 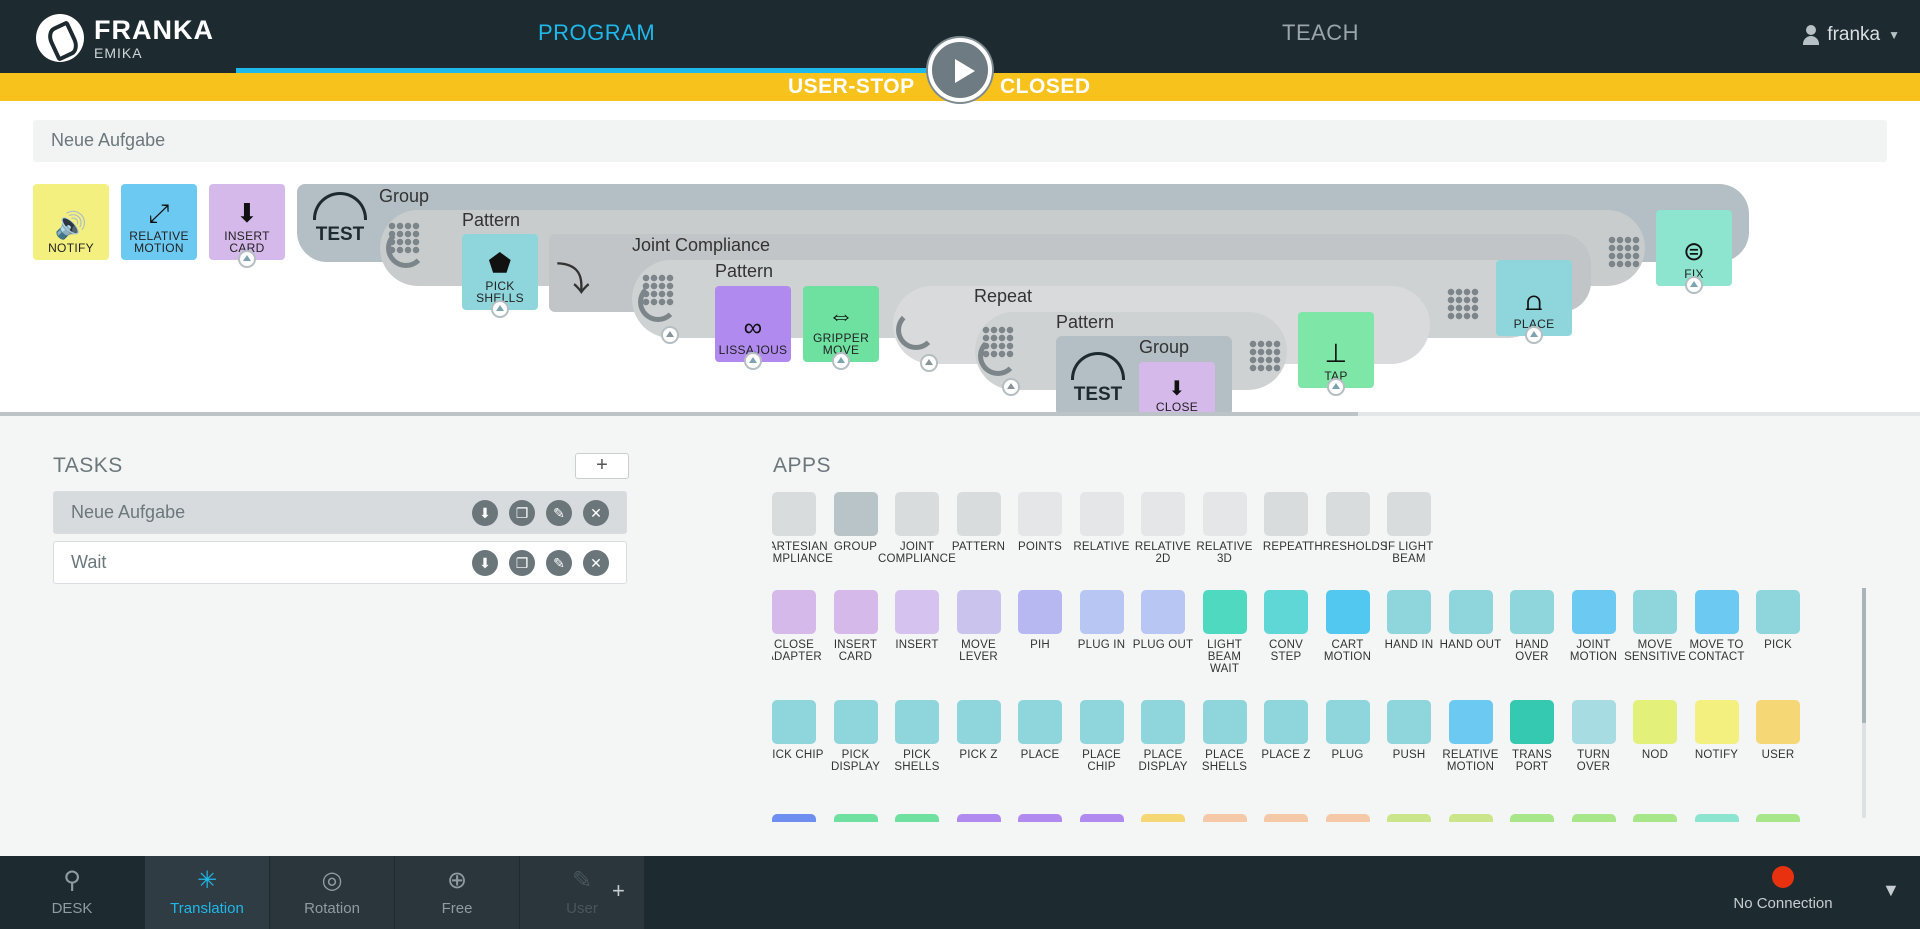 What do you see at coordinates (753, 328) in the screenshot?
I see `timeline-tile-lissajous: ∞ LISSAJOUS` at bounding box center [753, 328].